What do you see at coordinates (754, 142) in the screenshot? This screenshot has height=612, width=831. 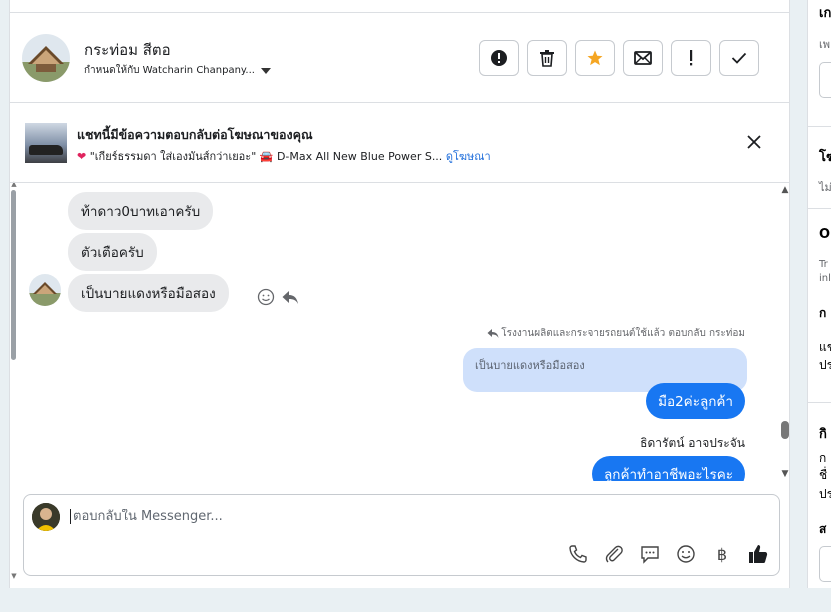 I see `close-icon` at bounding box center [754, 142].